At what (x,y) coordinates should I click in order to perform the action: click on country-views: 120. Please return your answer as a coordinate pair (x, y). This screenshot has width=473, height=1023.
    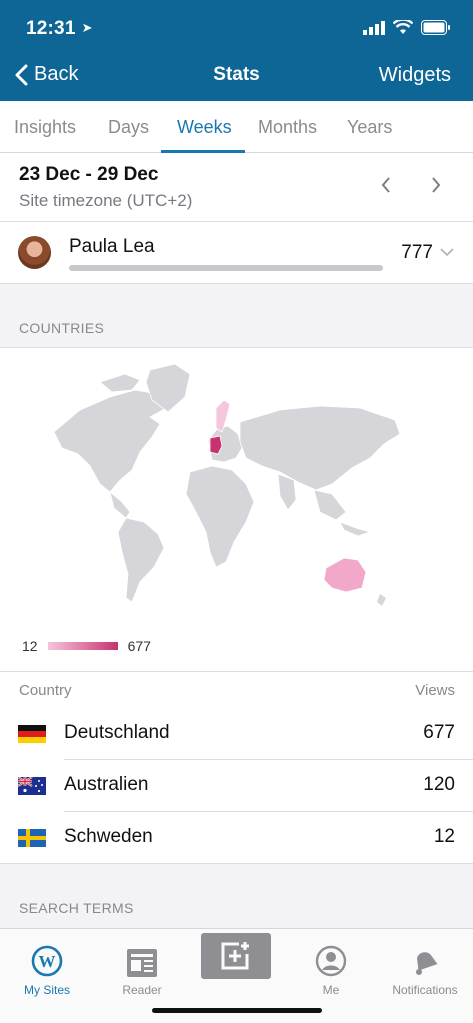
    Looking at the image, I should click on (439, 784).